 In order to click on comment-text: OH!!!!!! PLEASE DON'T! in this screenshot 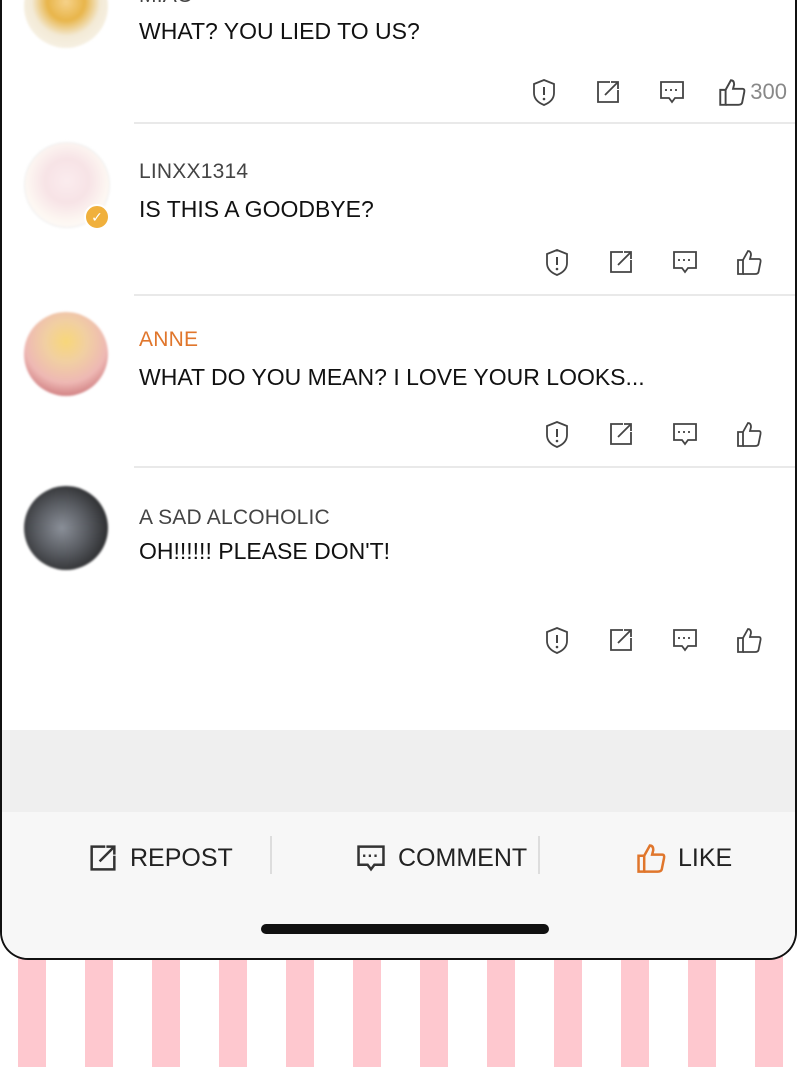, I will do `click(265, 551)`.